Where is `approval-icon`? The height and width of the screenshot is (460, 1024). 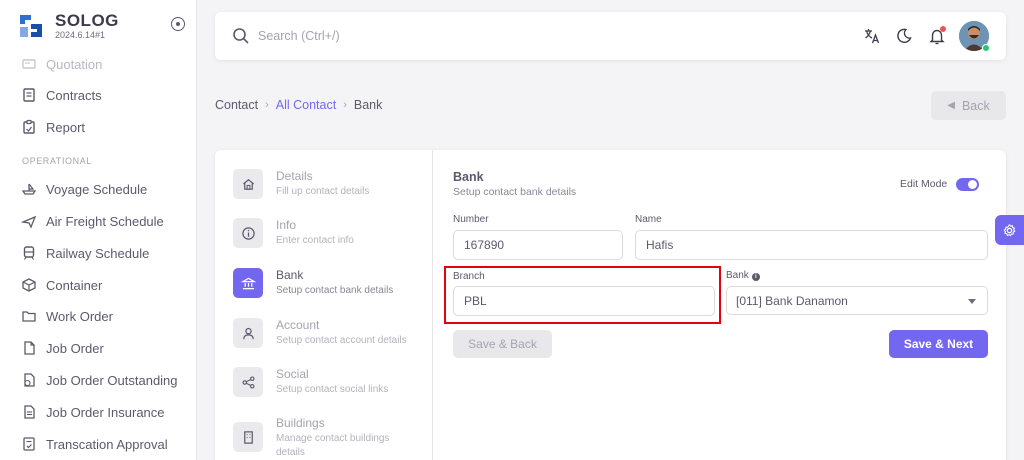 approval-icon is located at coordinates (29, 444).